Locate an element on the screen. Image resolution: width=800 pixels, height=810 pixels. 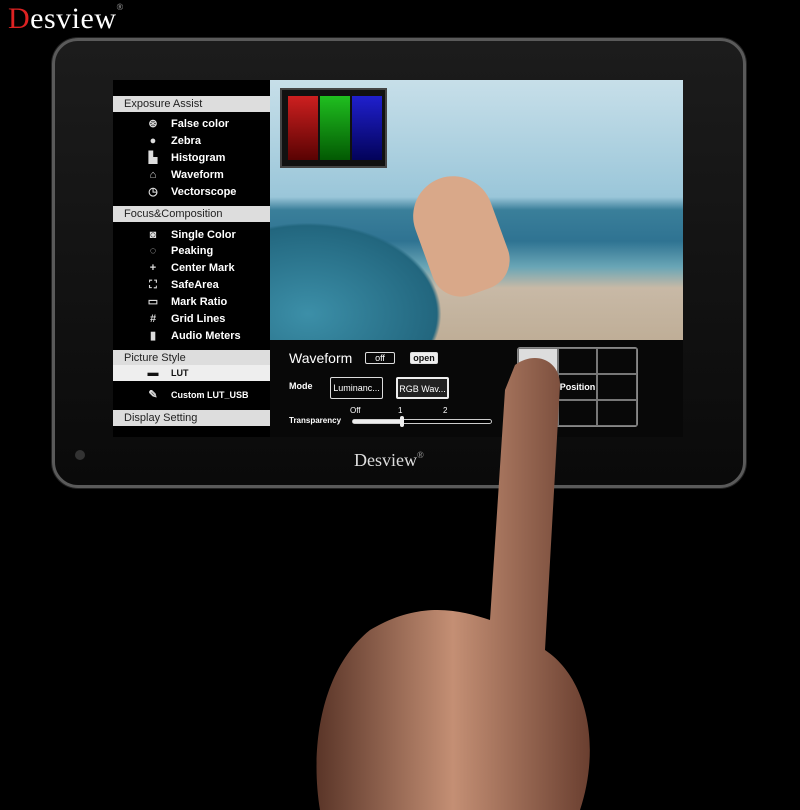
panel-title: Waveform is located at coordinates (321, 358).